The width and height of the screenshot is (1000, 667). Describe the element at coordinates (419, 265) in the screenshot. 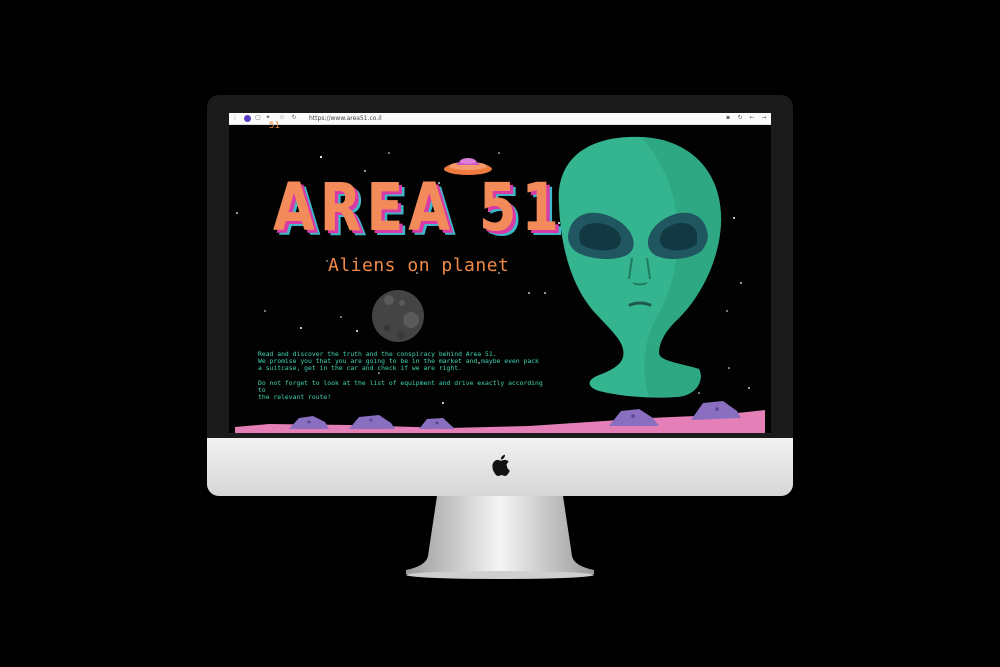

I see `hero-subtitle: Aliens on planet` at that location.